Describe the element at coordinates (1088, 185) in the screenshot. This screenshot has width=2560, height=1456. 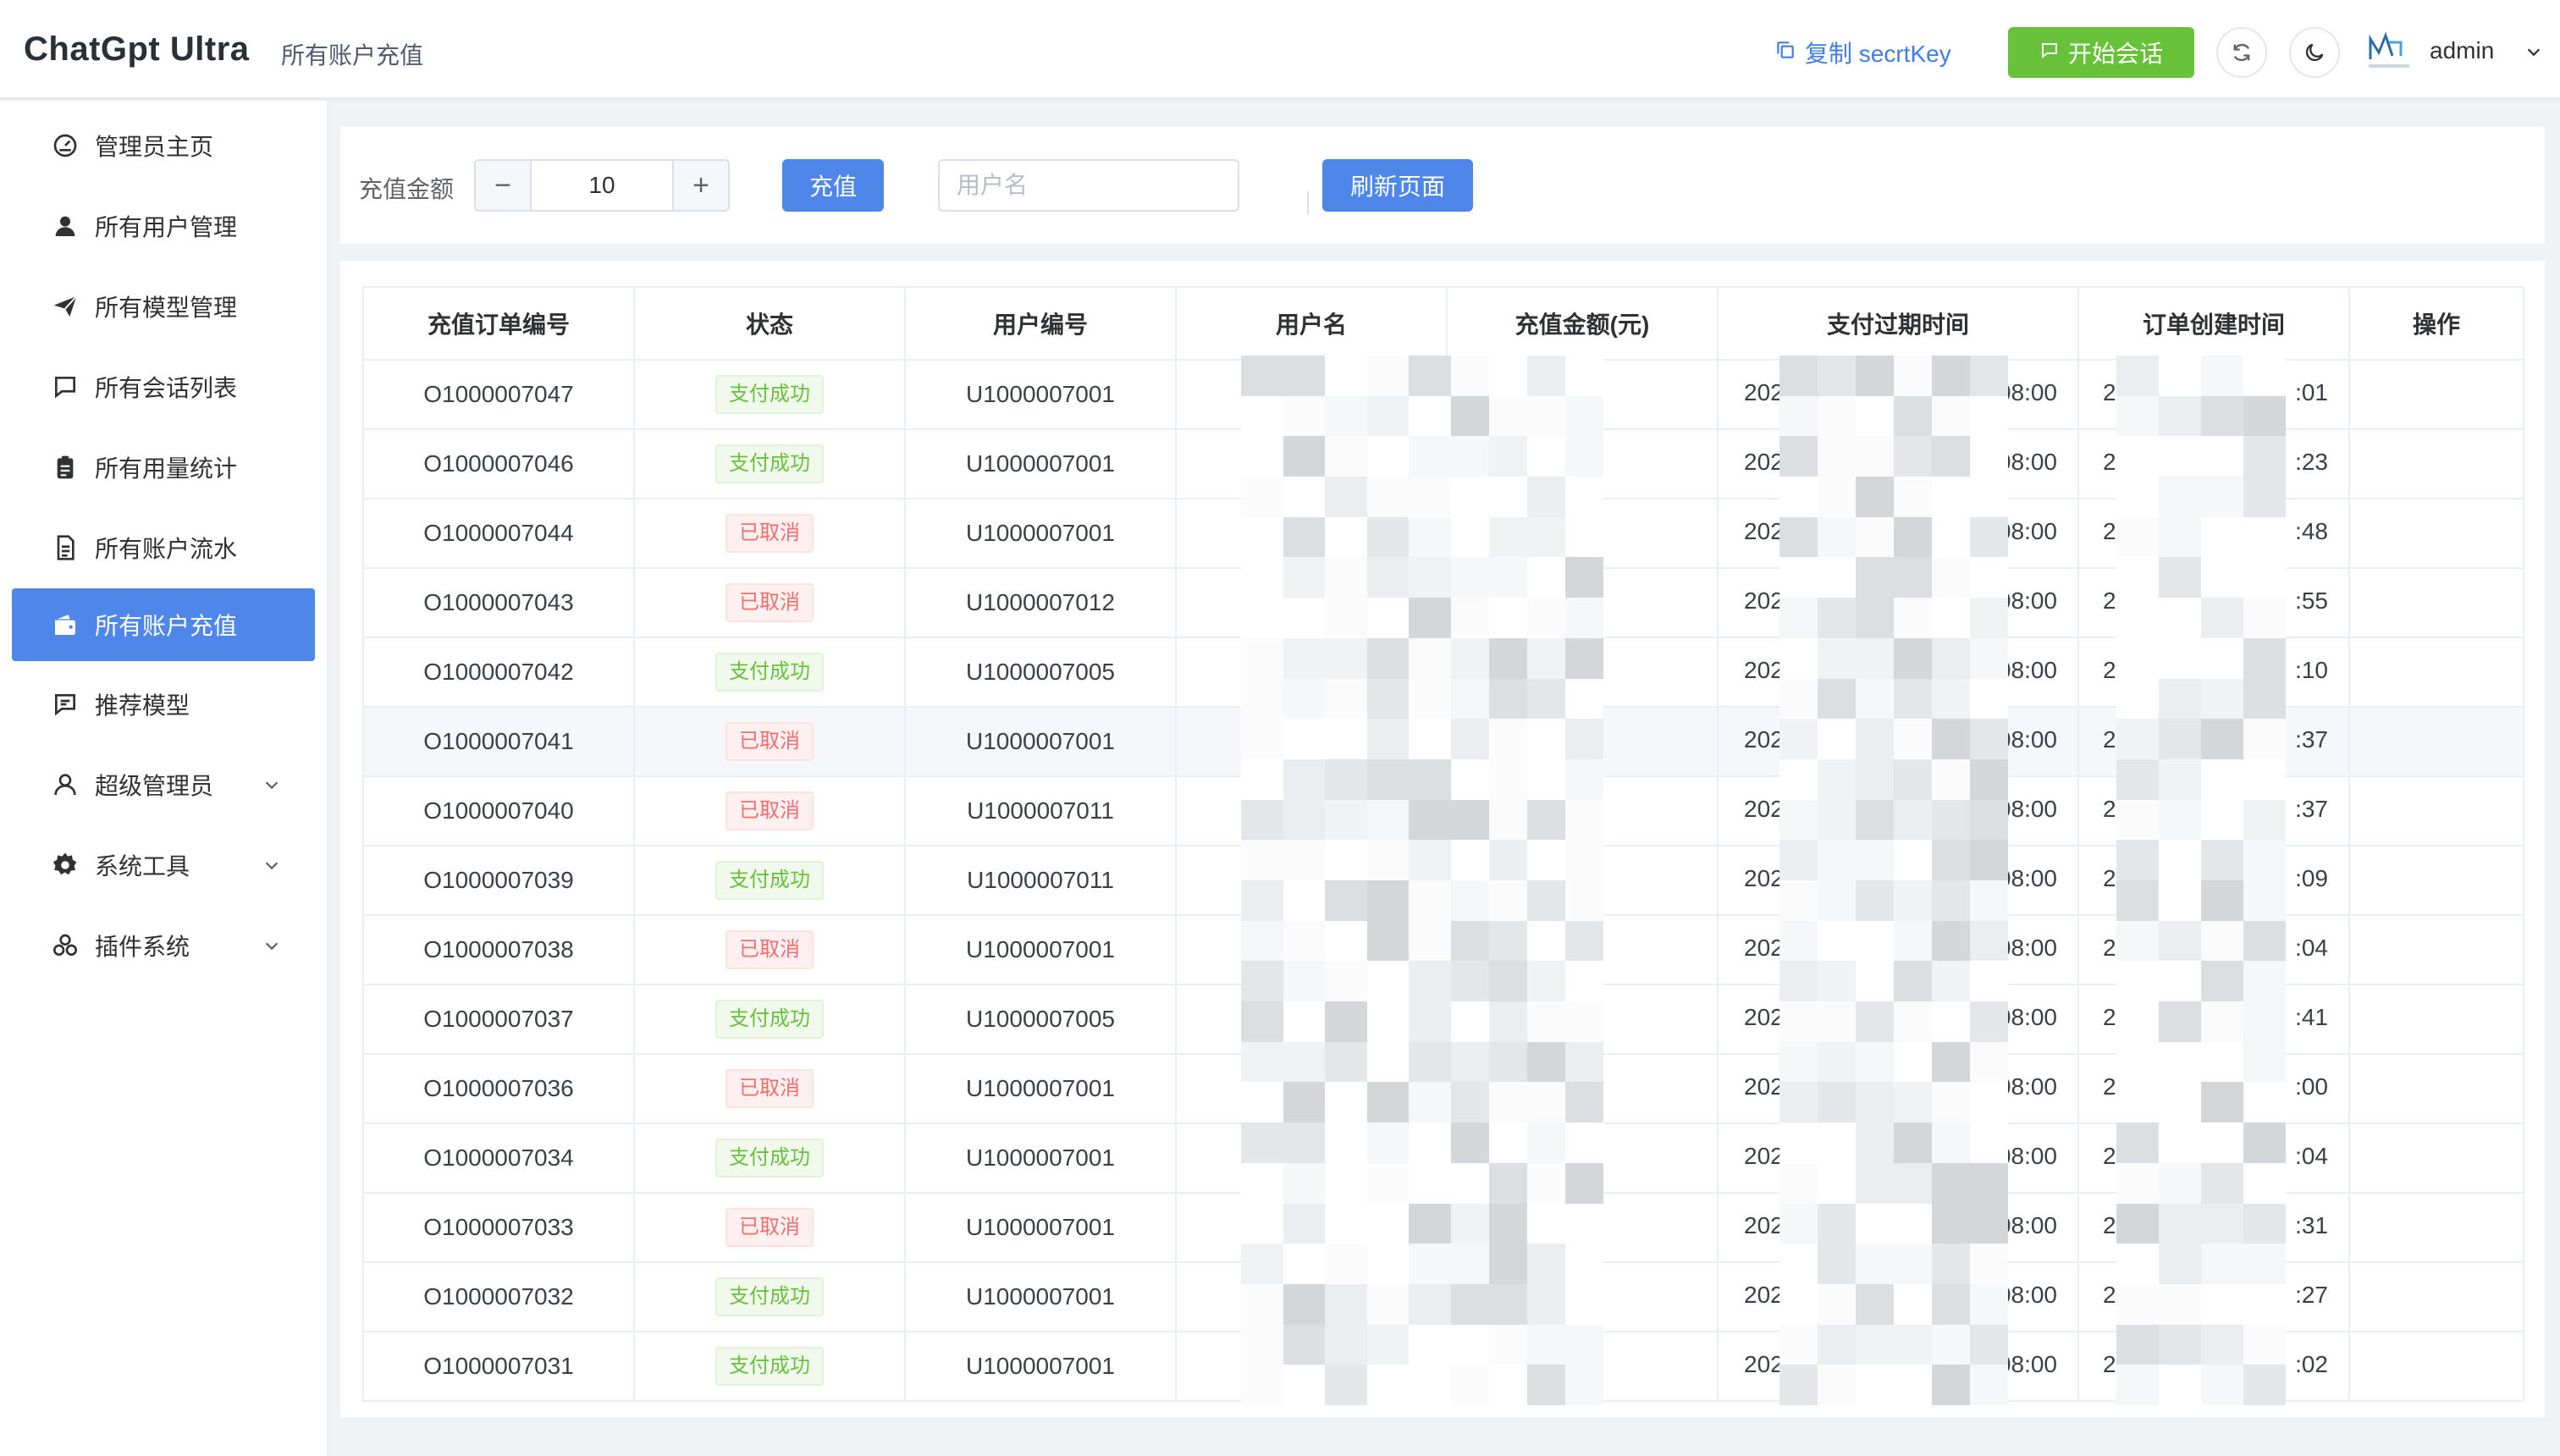
I see `username-input` at that location.